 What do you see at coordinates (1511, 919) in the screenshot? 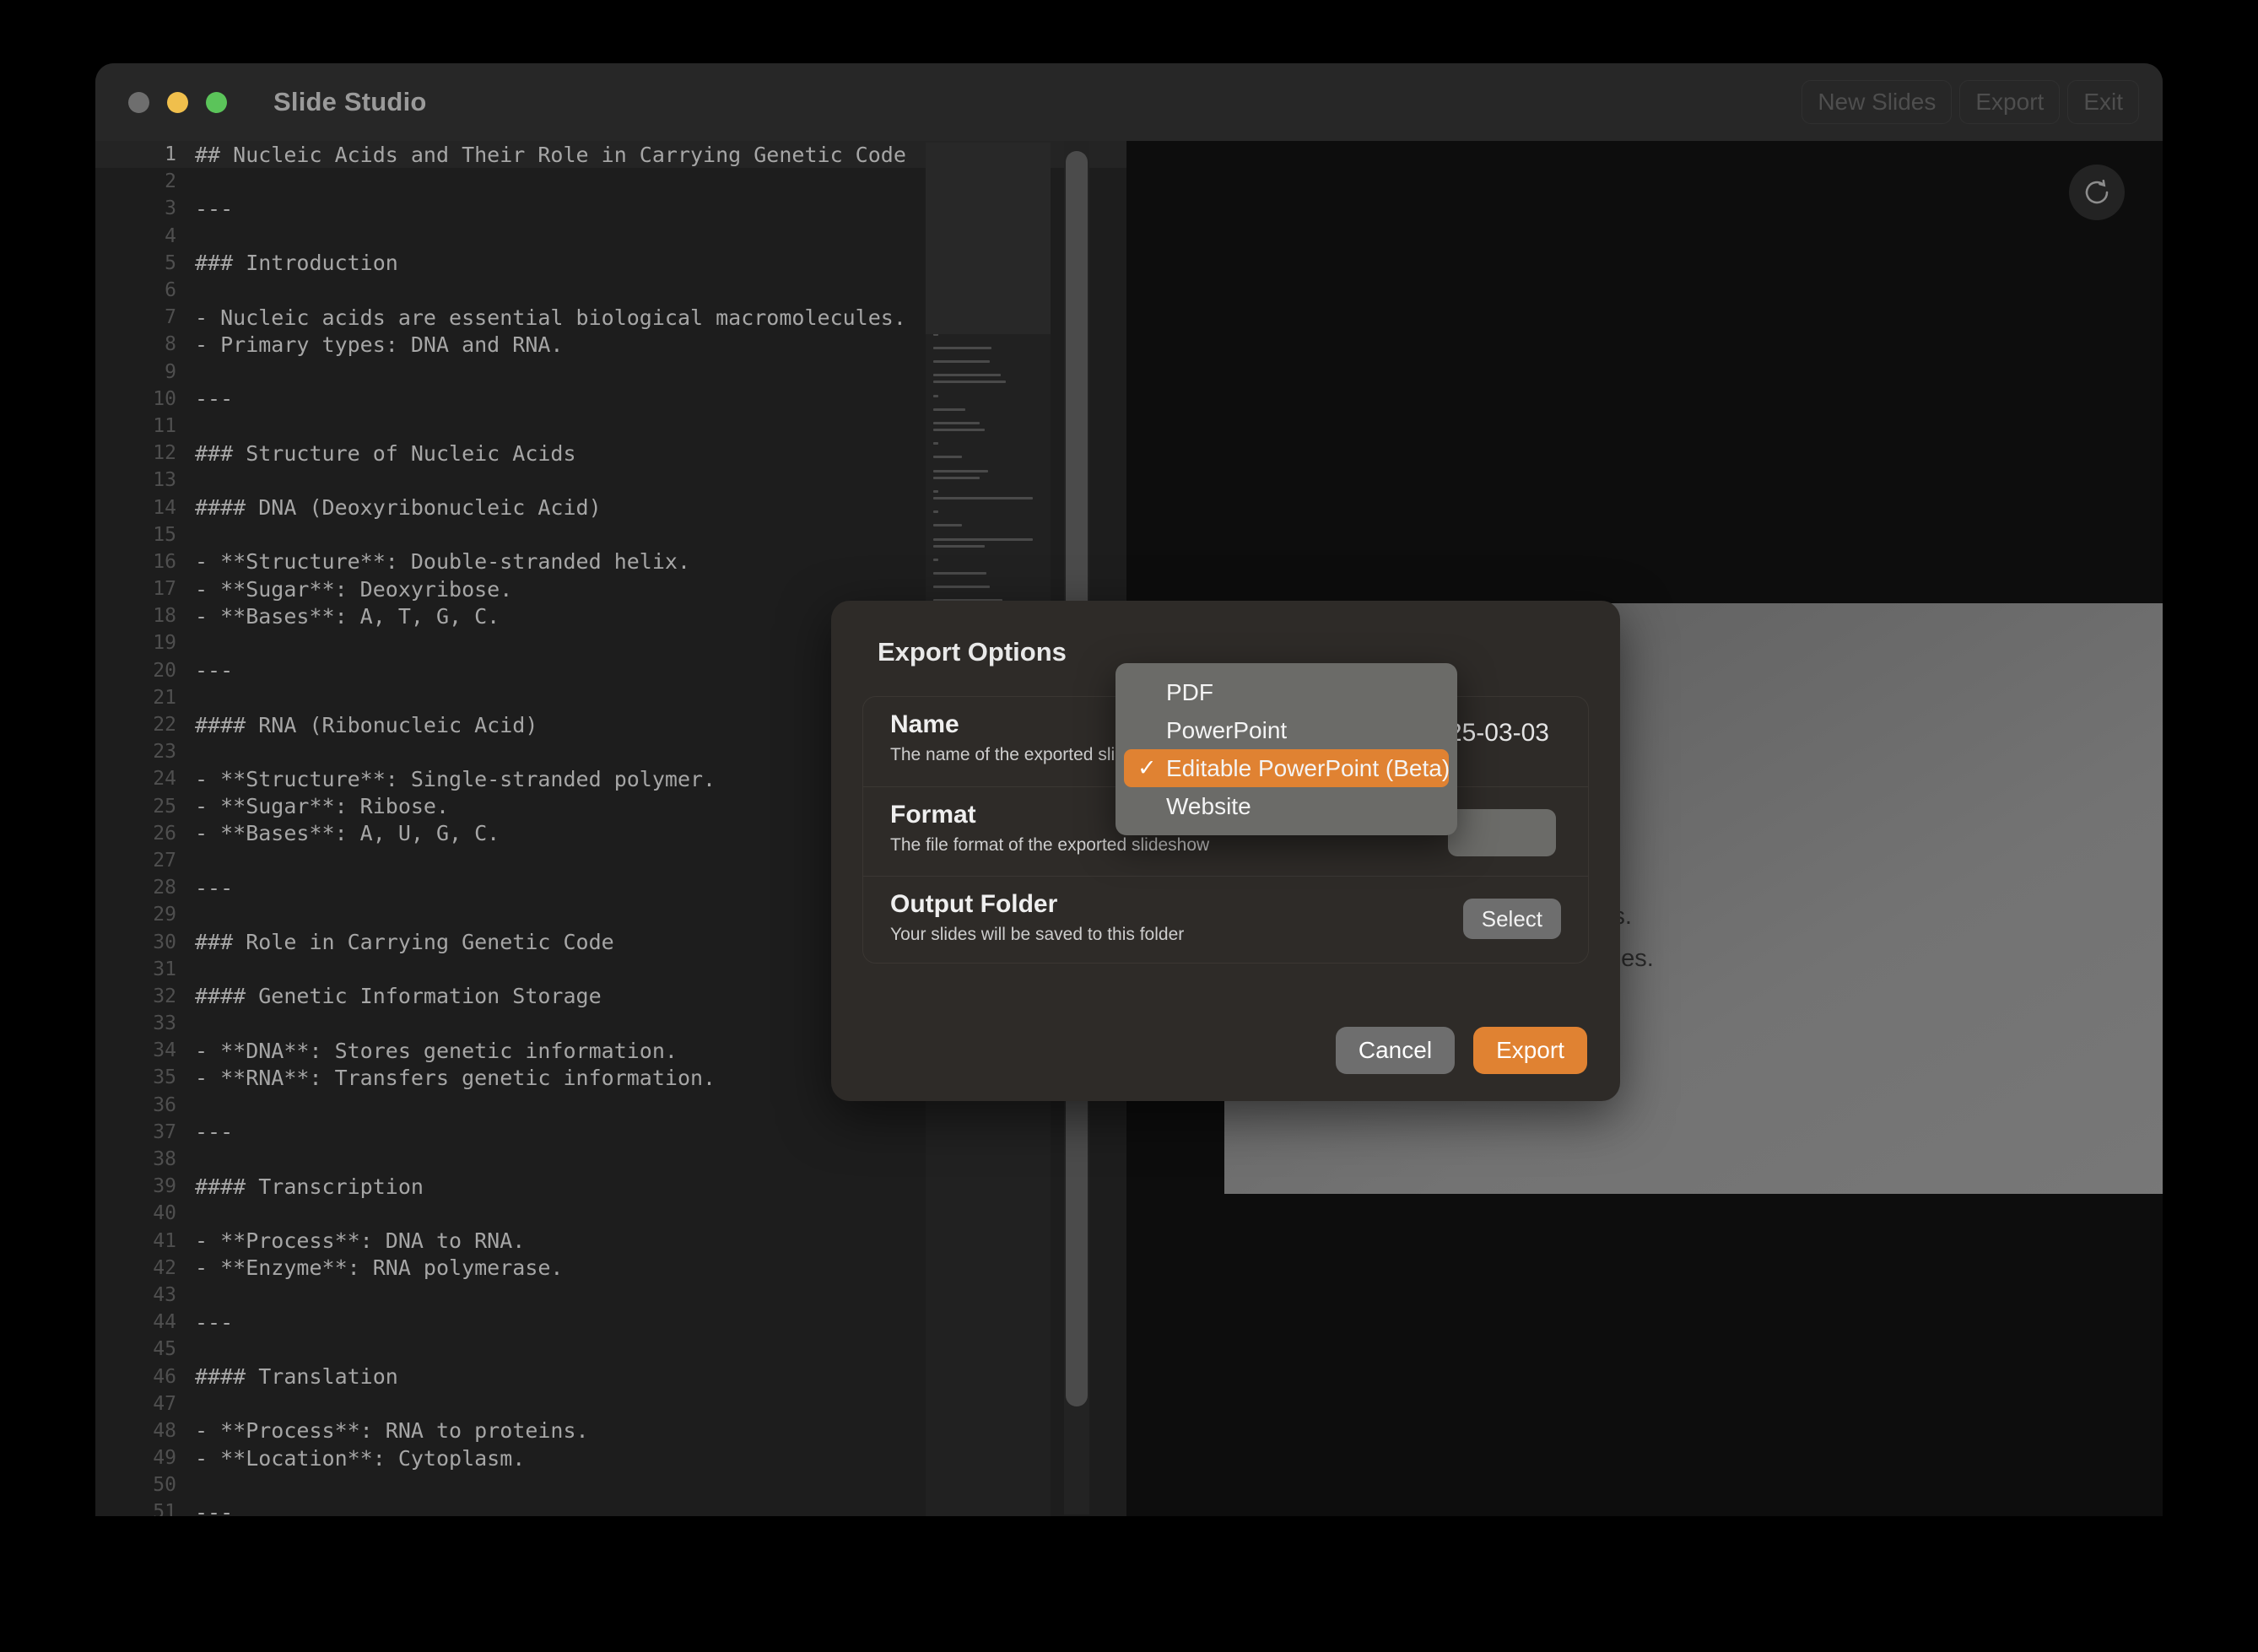
I see `select-folder-button: Select` at bounding box center [1511, 919].